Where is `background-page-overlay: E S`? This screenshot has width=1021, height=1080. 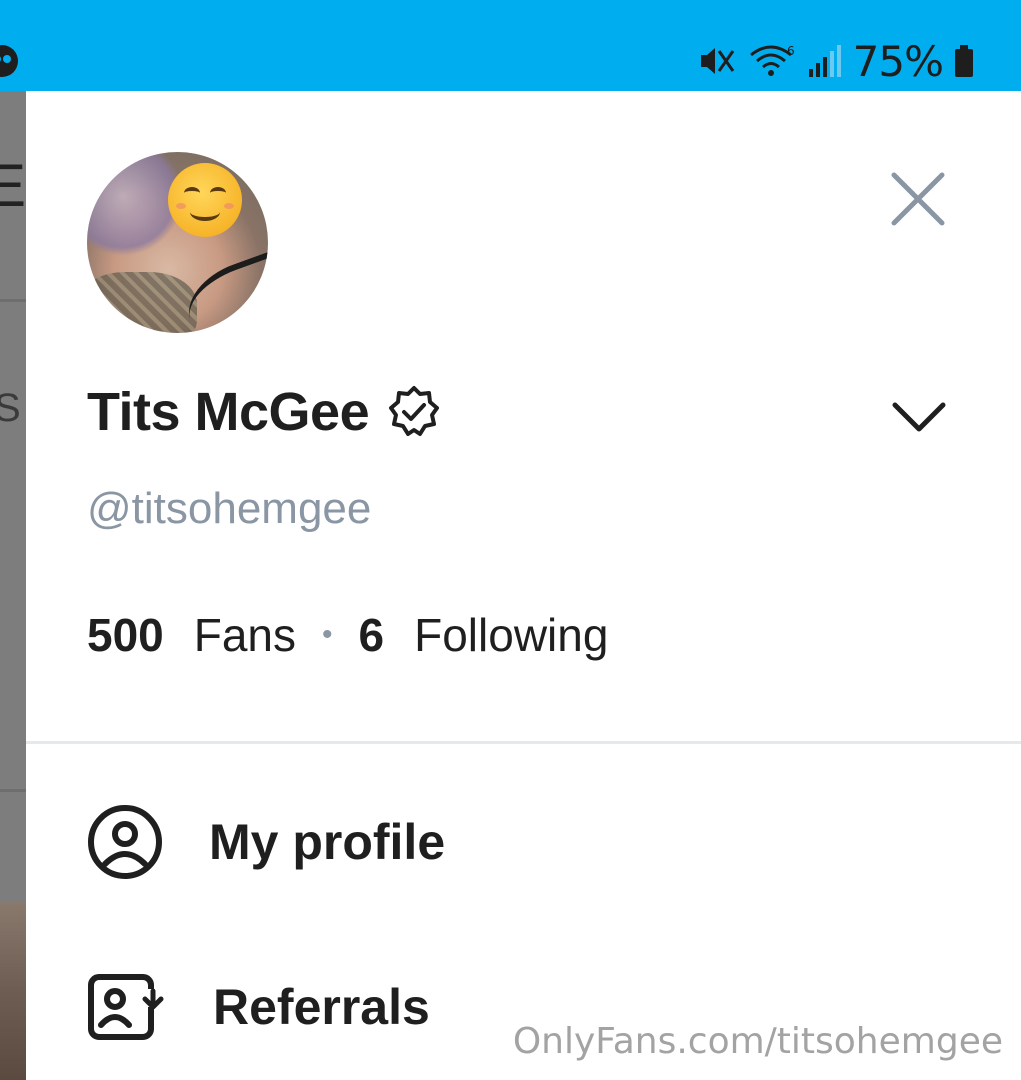
background-page-overlay: E S is located at coordinates (13, 585).